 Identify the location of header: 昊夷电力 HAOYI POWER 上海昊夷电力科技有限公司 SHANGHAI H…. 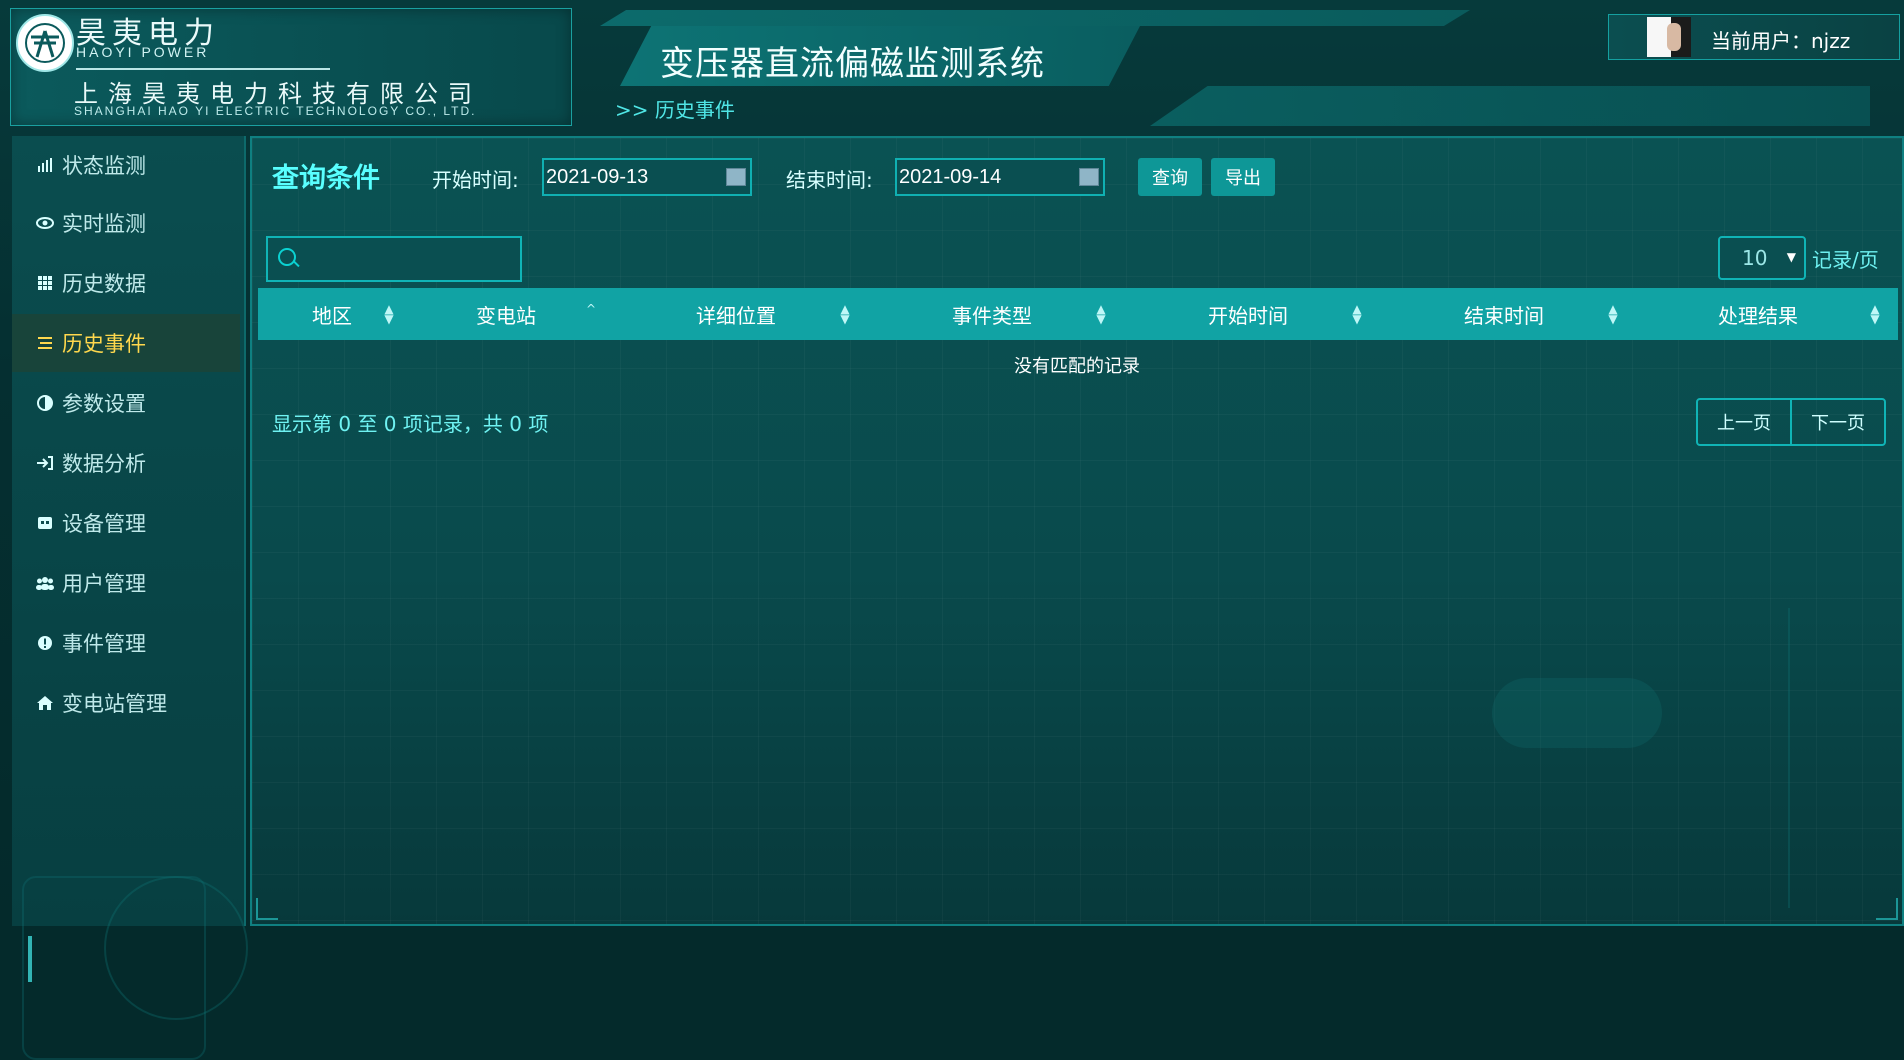
(952, 67).